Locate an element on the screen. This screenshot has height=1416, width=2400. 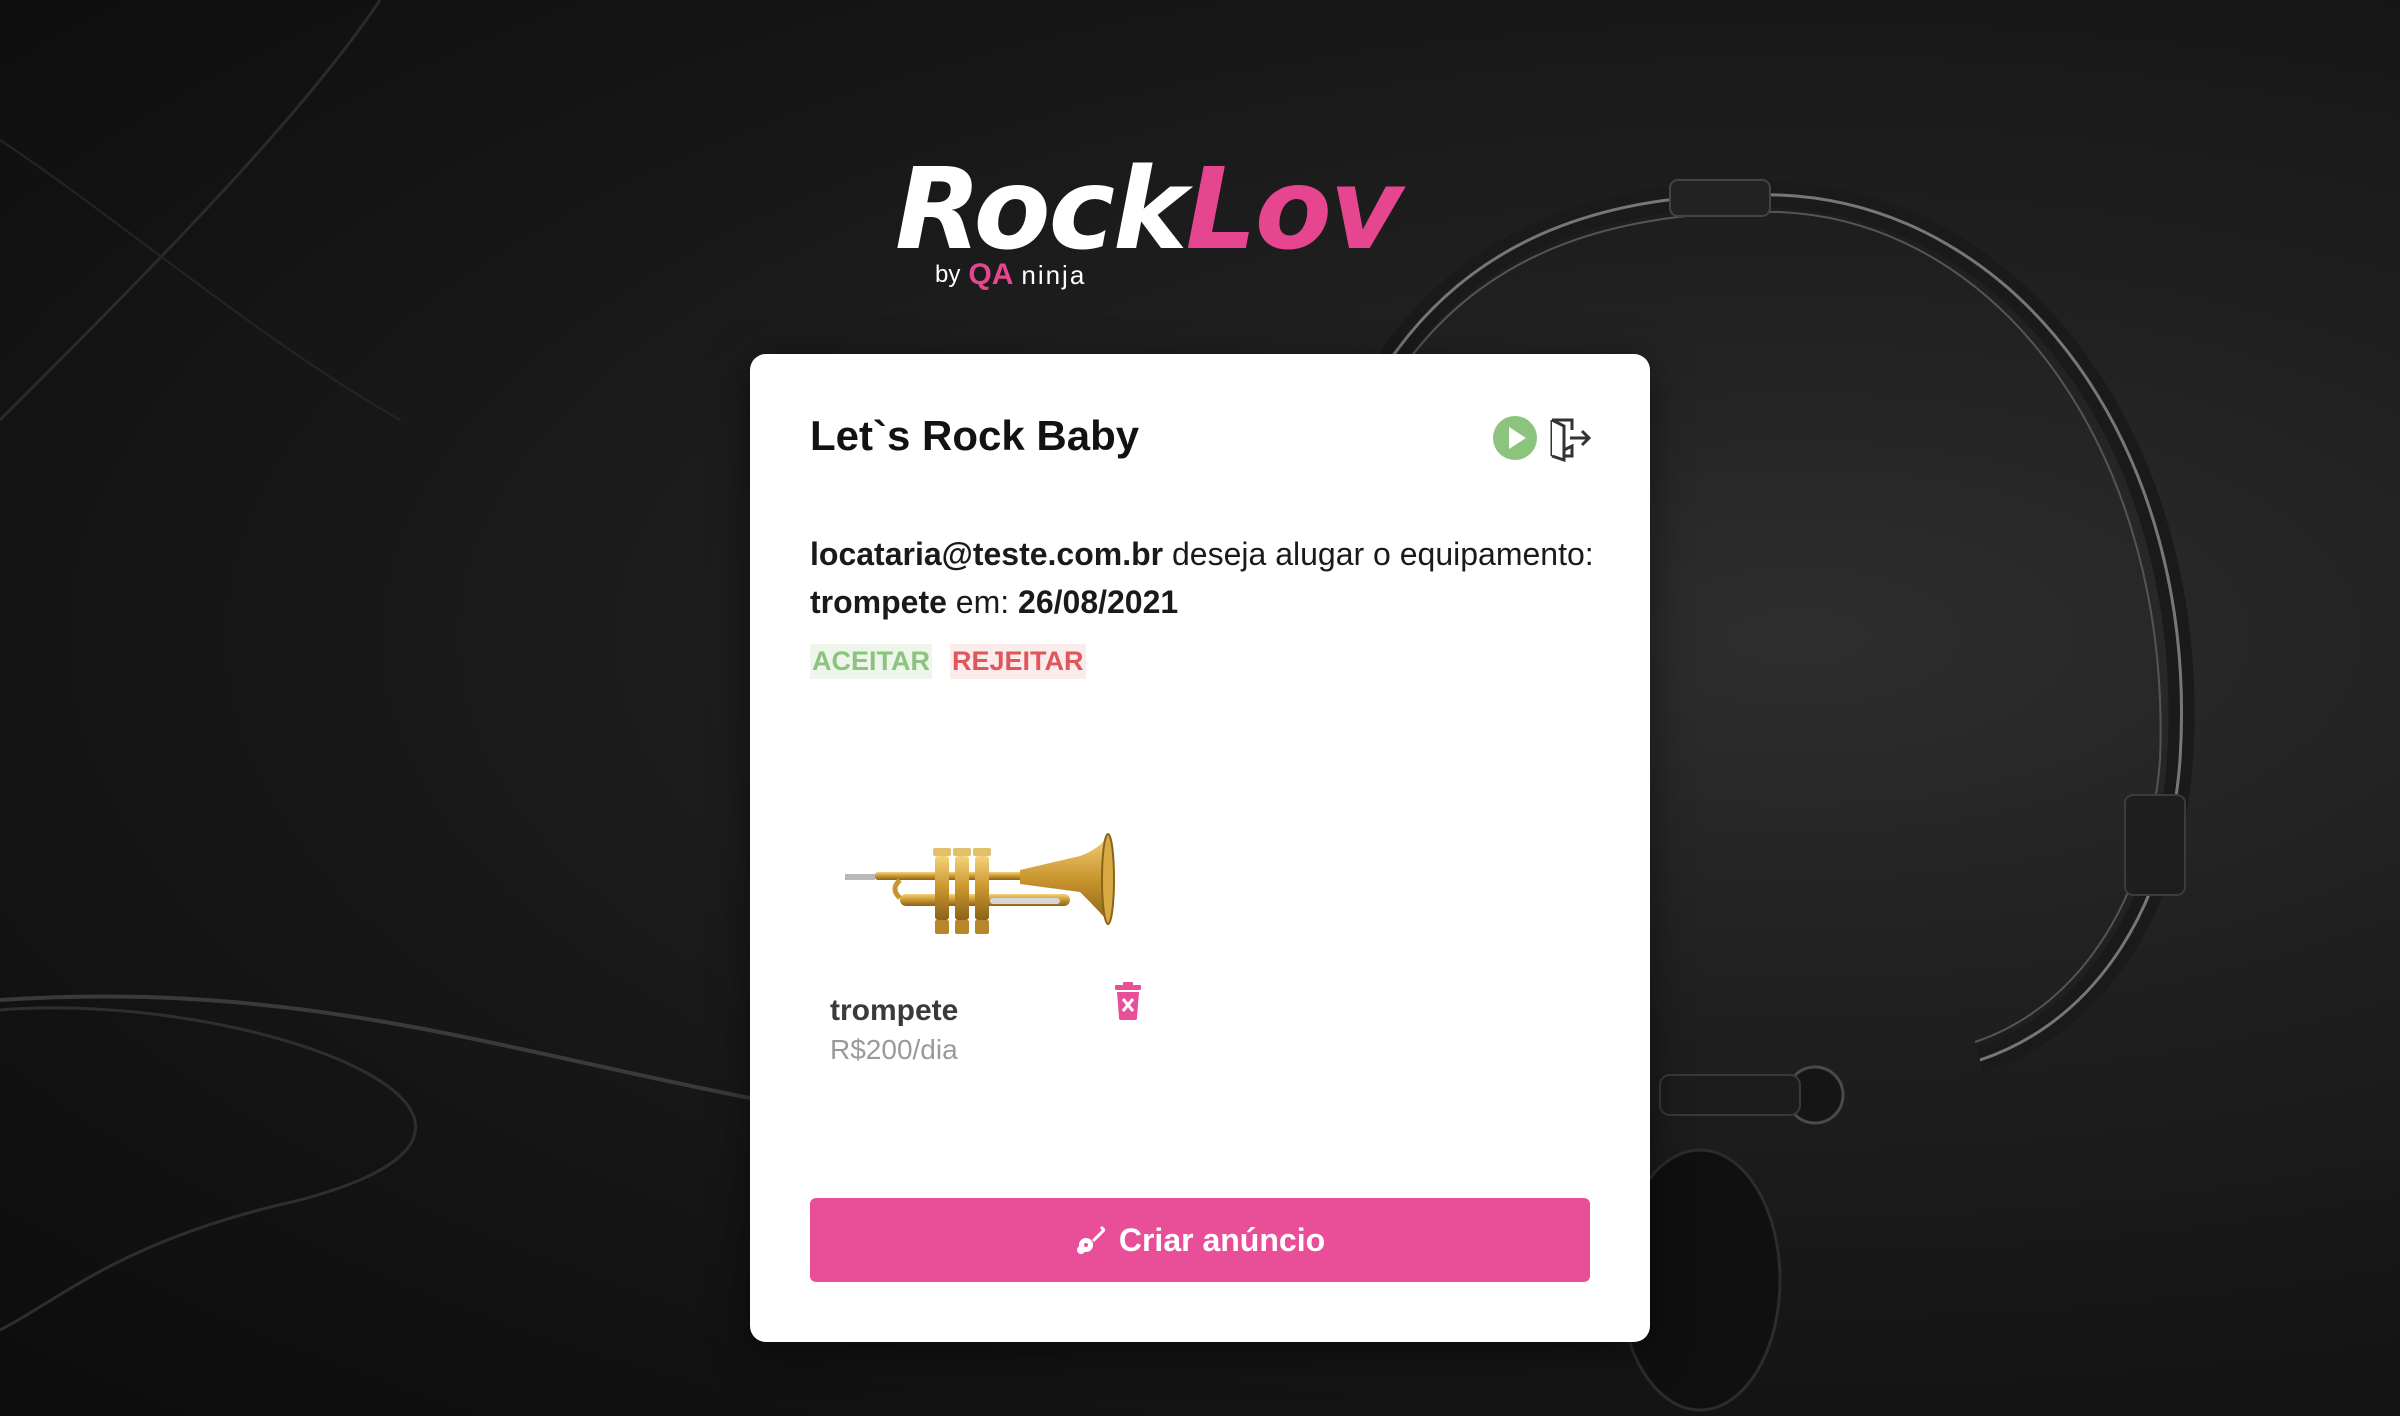
trumpet-image is located at coordinates (985, 889).